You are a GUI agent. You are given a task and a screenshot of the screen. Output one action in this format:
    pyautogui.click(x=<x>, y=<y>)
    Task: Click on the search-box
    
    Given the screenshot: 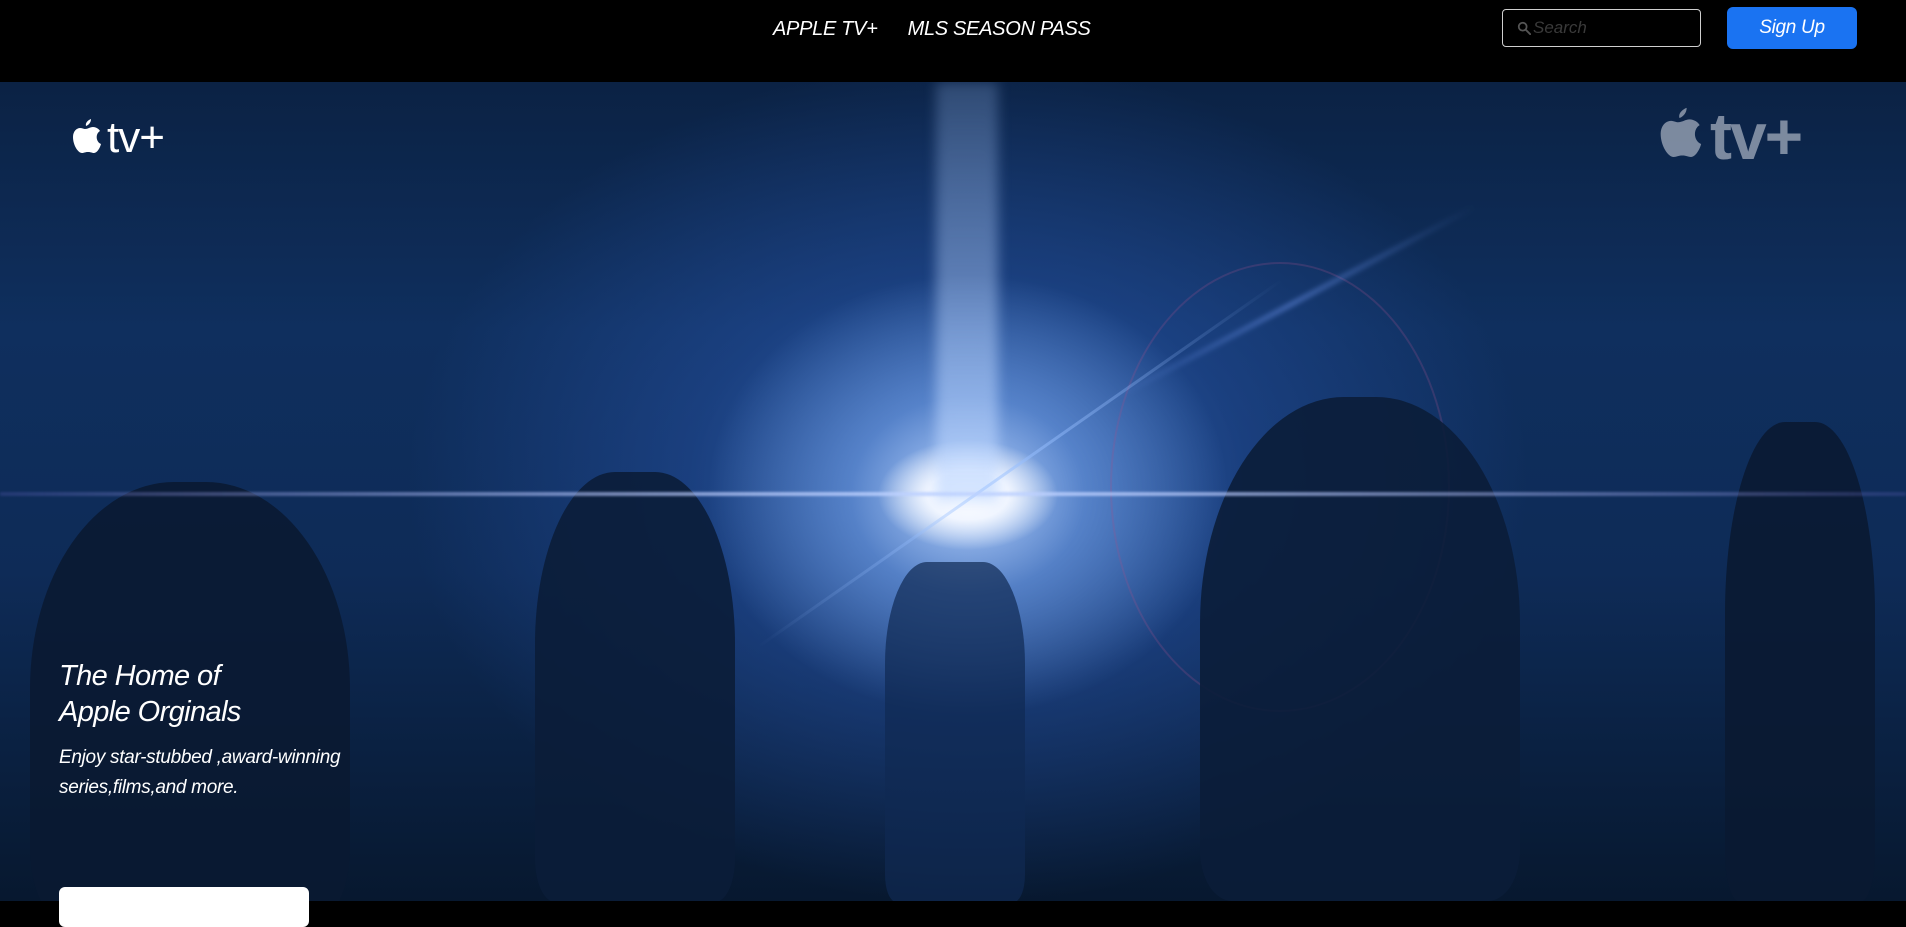 What is the action you would take?
    pyautogui.click(x=1602, y=28)
    